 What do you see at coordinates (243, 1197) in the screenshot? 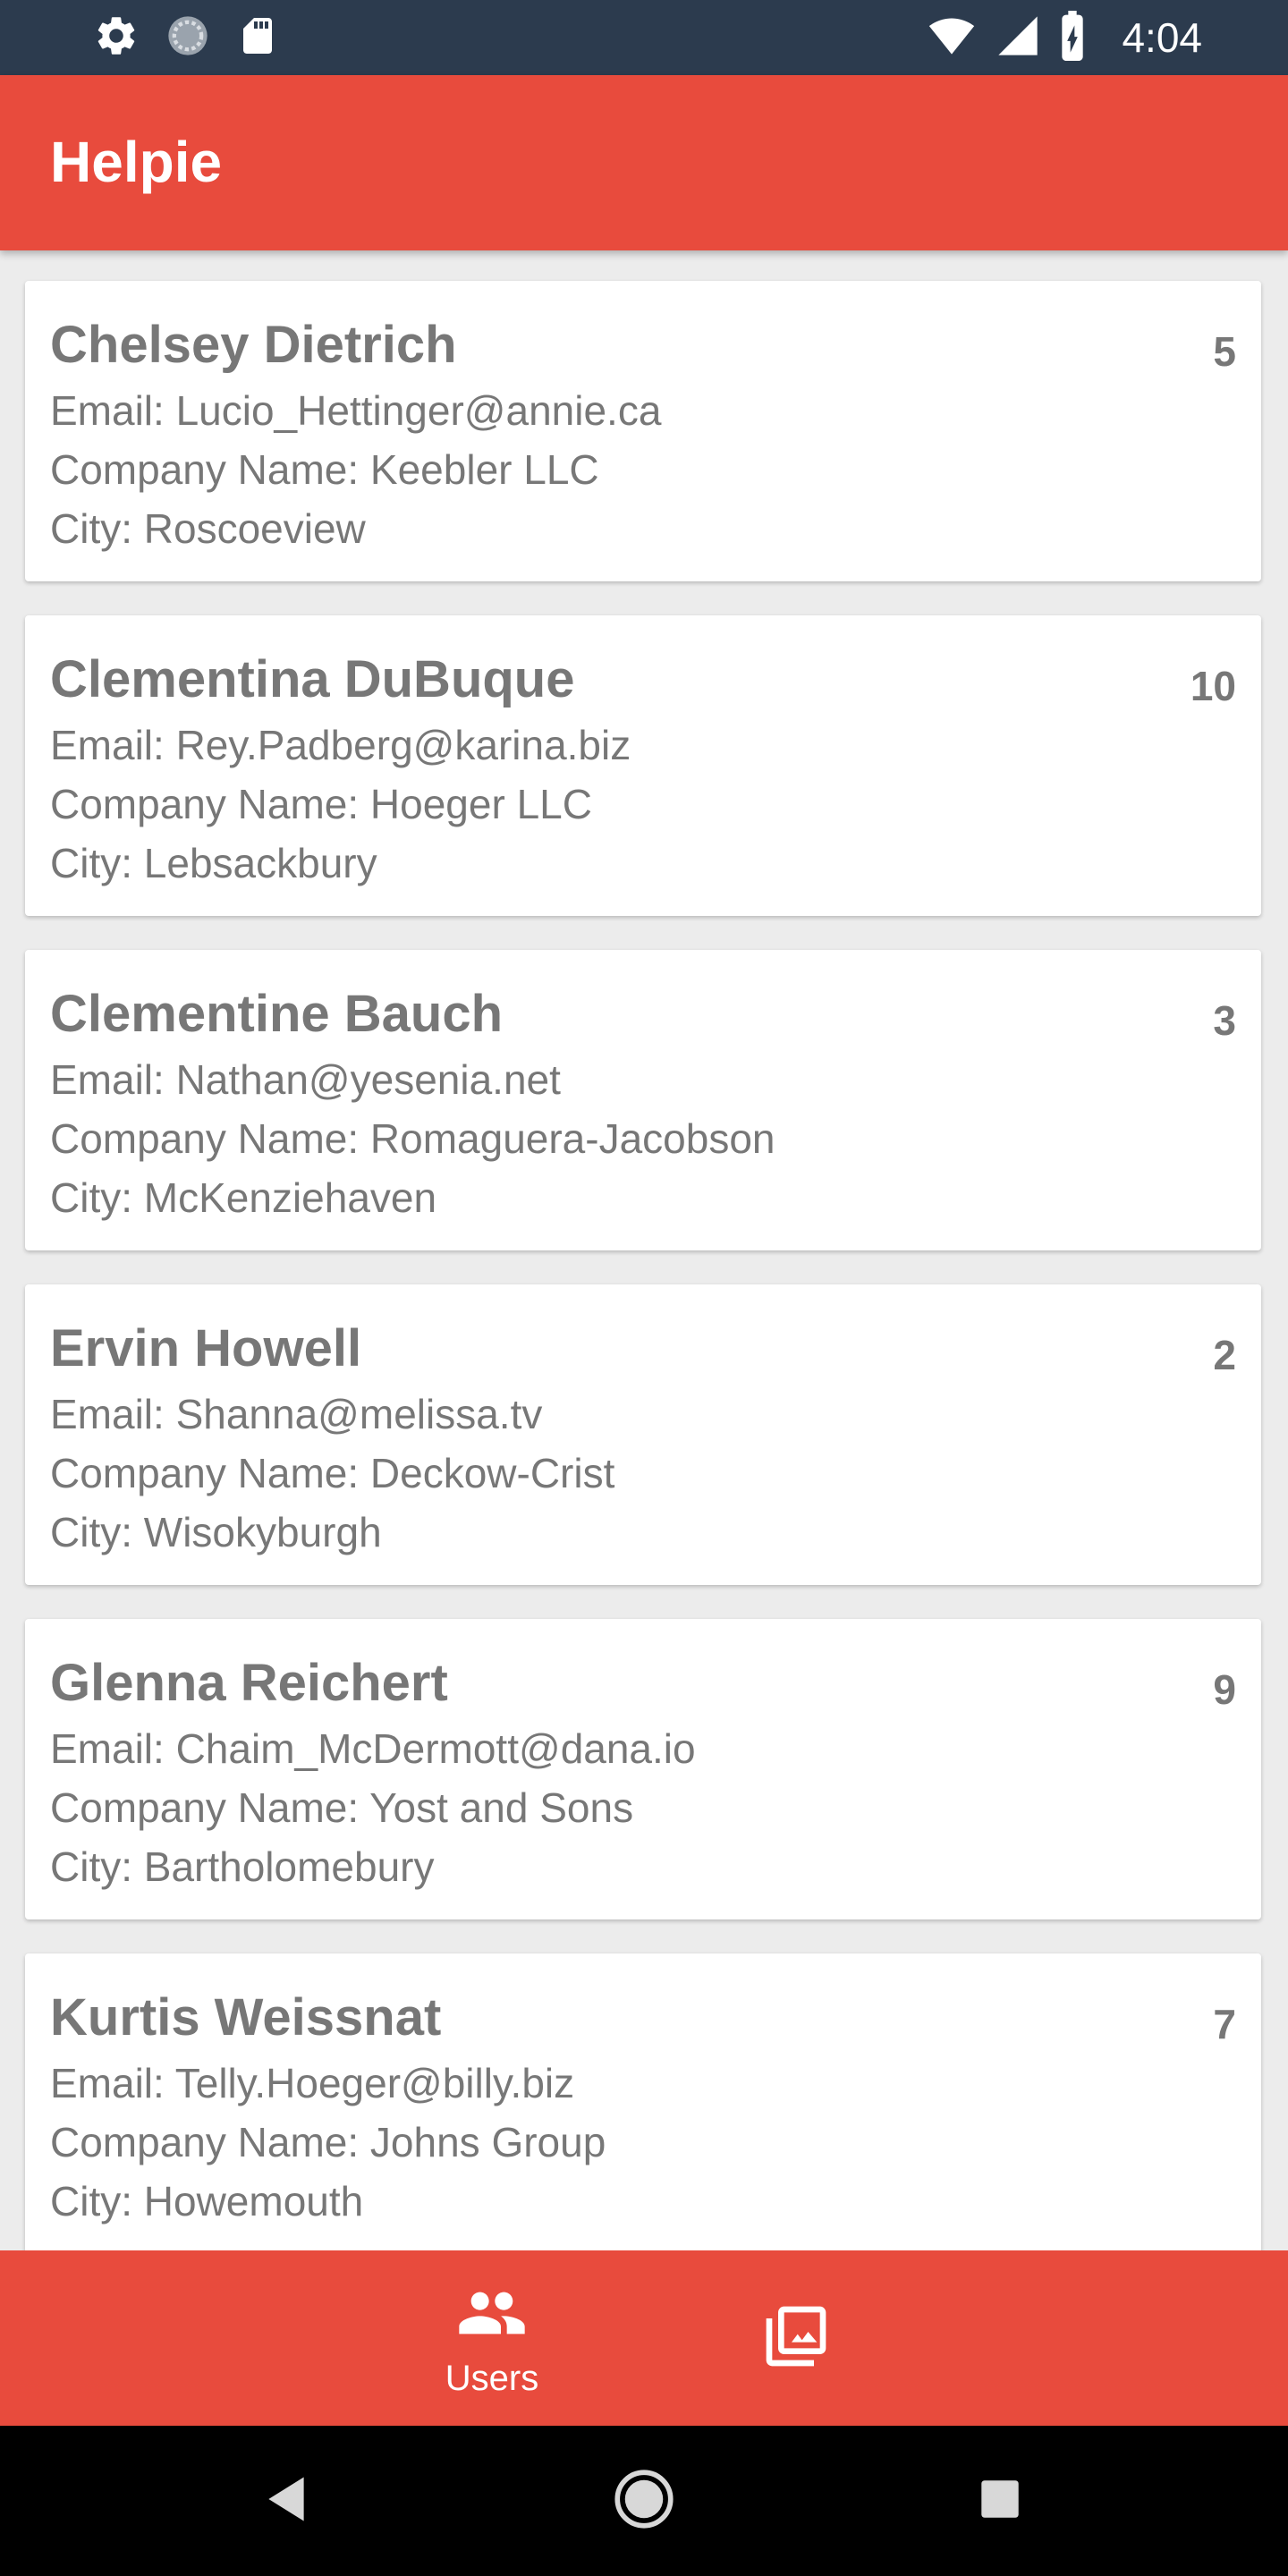
I see `user-city: City: McKenziehaven` at bounding box center [243, 1197].